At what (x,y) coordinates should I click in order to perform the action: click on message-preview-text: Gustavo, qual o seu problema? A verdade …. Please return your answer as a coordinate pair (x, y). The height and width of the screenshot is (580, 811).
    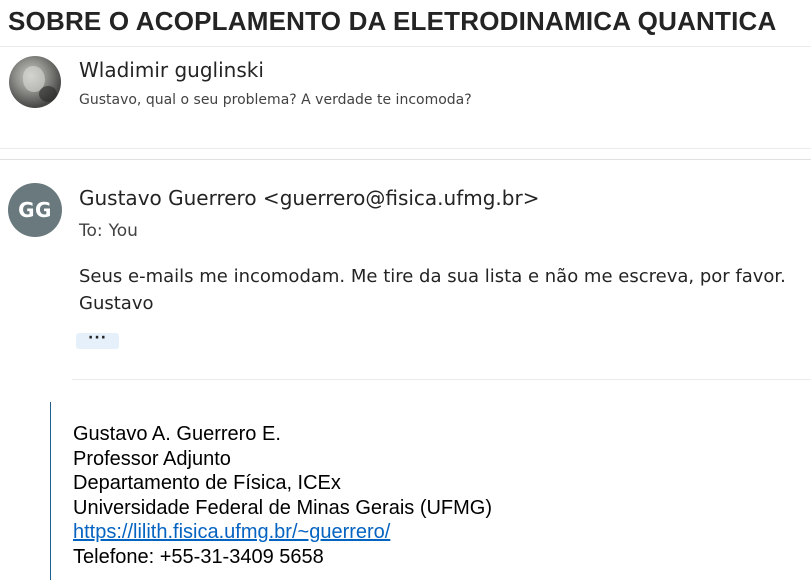
    Looking at the image, I should click on (275, 100).